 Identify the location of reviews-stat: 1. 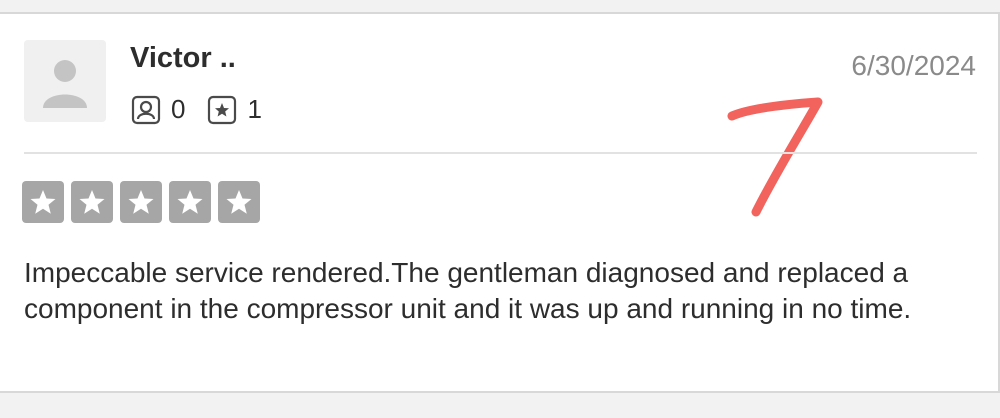
(234, 109).